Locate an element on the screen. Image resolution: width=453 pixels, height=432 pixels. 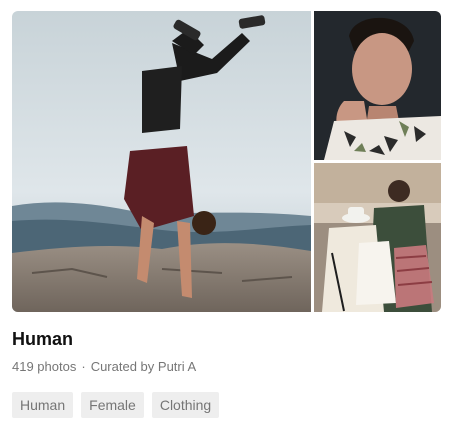
curated-by-label: Curated by is located at coordinates (122, 366).